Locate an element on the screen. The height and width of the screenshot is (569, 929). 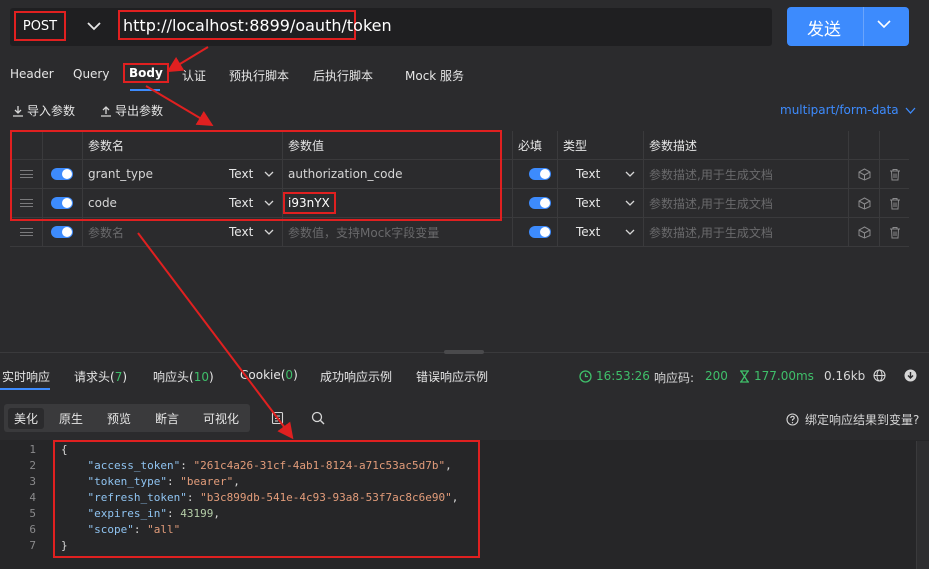
view-raw: 原生 is located at coordinates (71, 418).